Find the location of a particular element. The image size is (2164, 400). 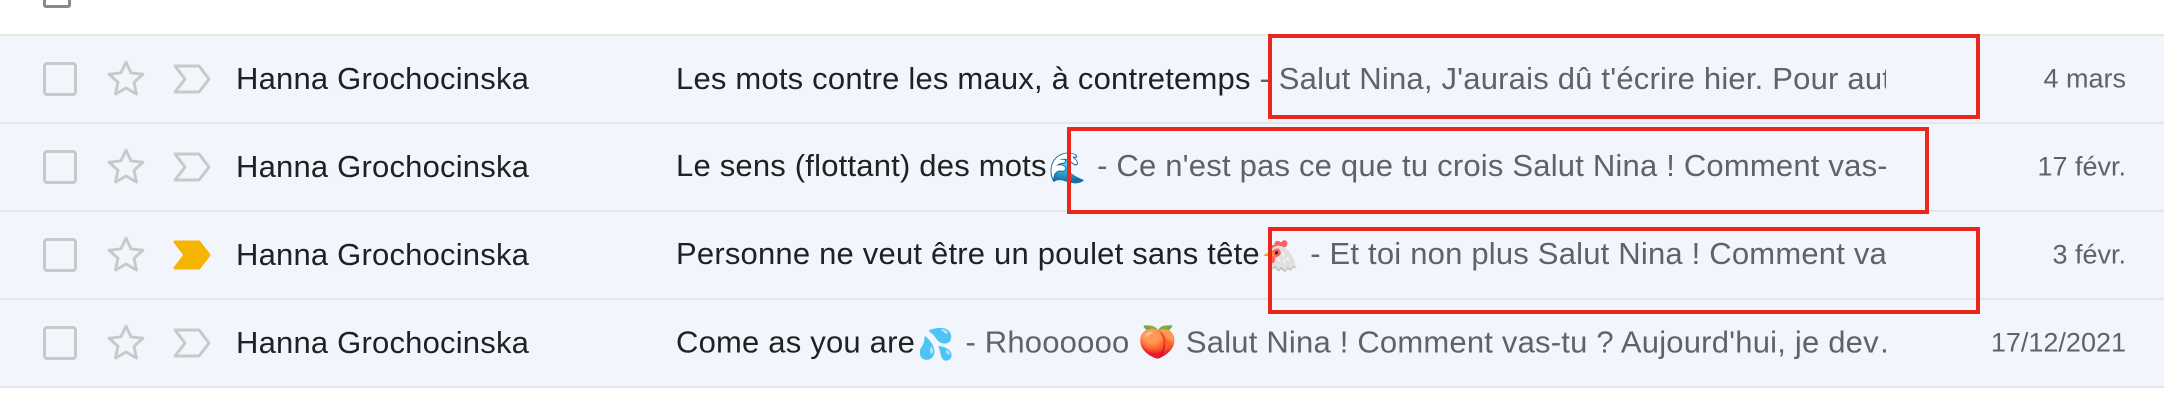

email-date: 3 févr. is located at coordinates (2089, 254).